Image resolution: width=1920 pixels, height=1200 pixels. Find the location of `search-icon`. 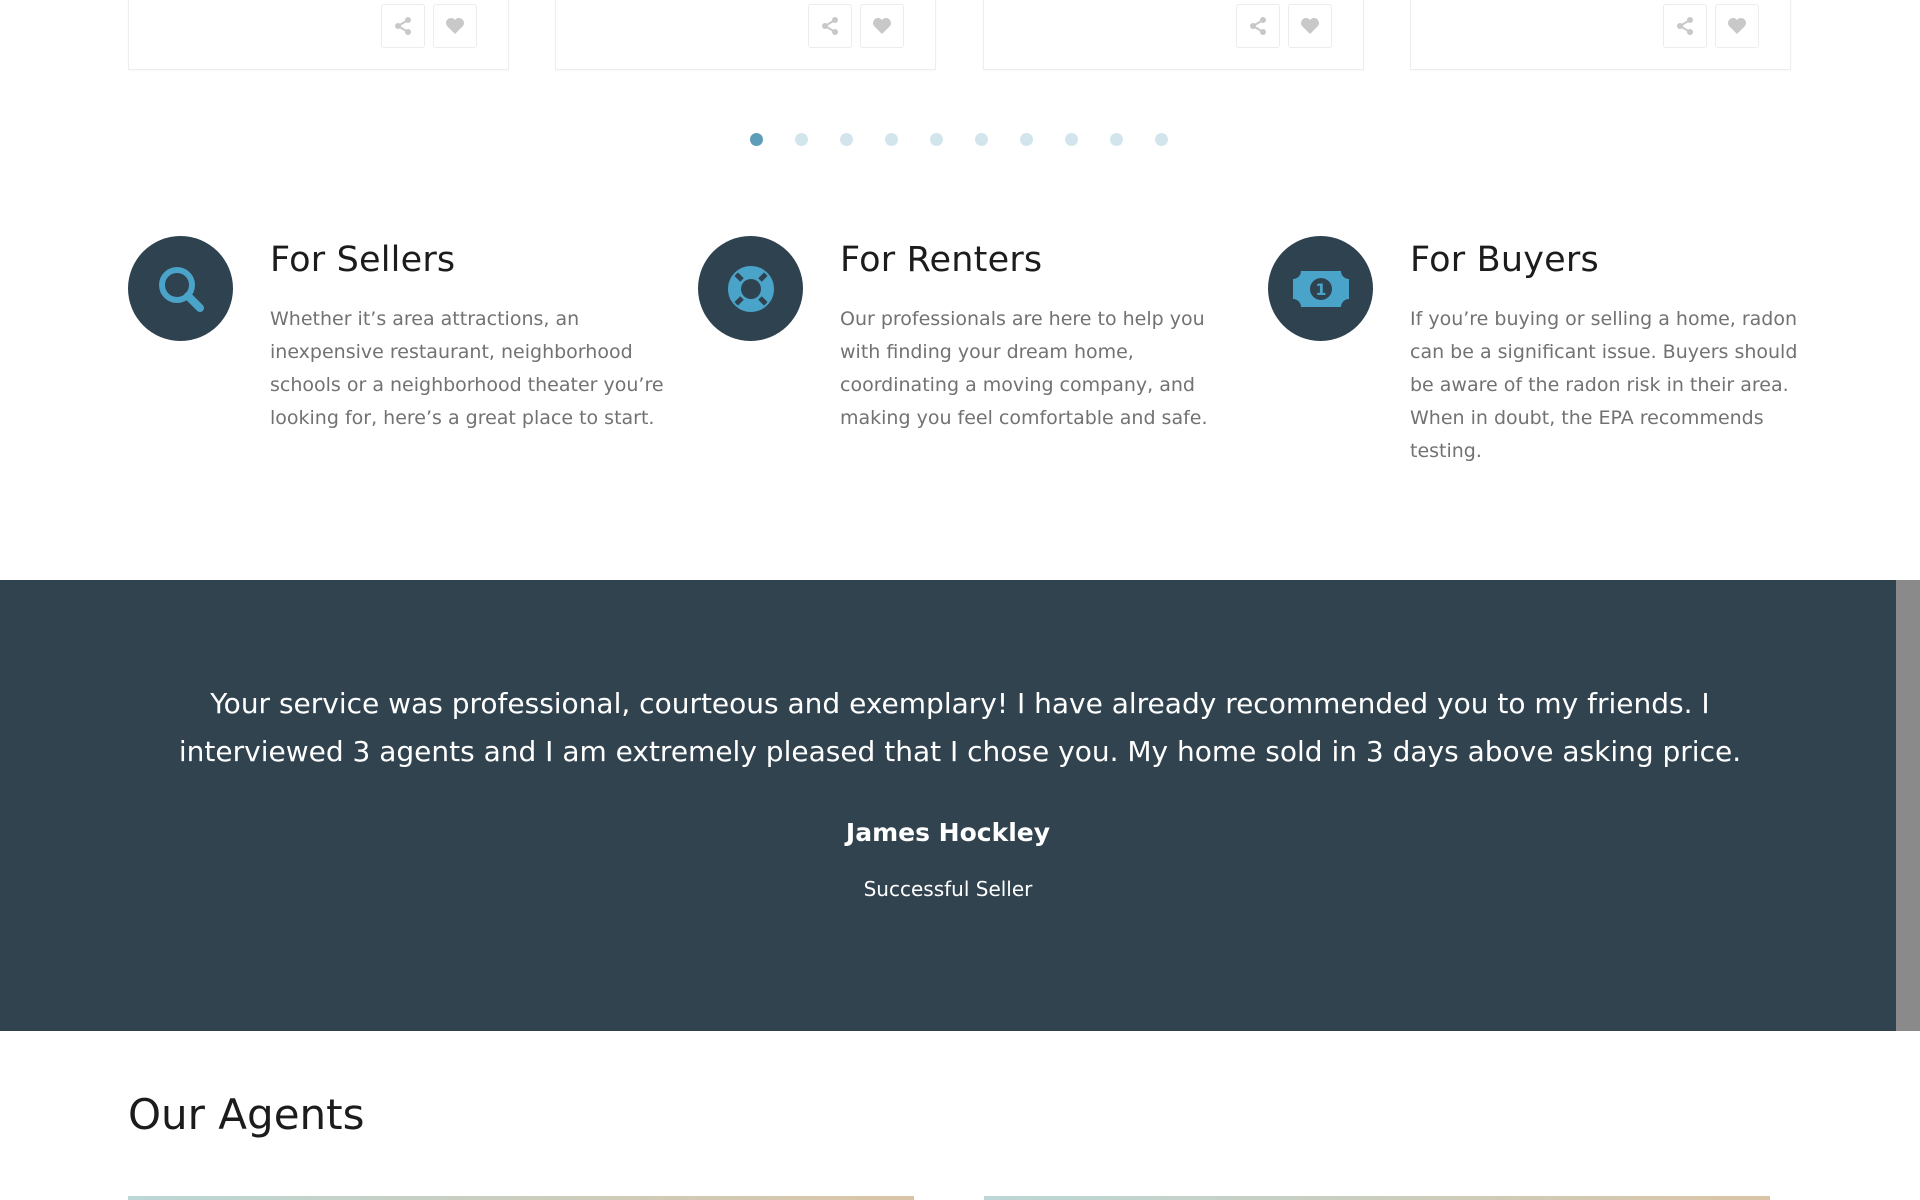

search-icon is located at coordinates (181, 289).